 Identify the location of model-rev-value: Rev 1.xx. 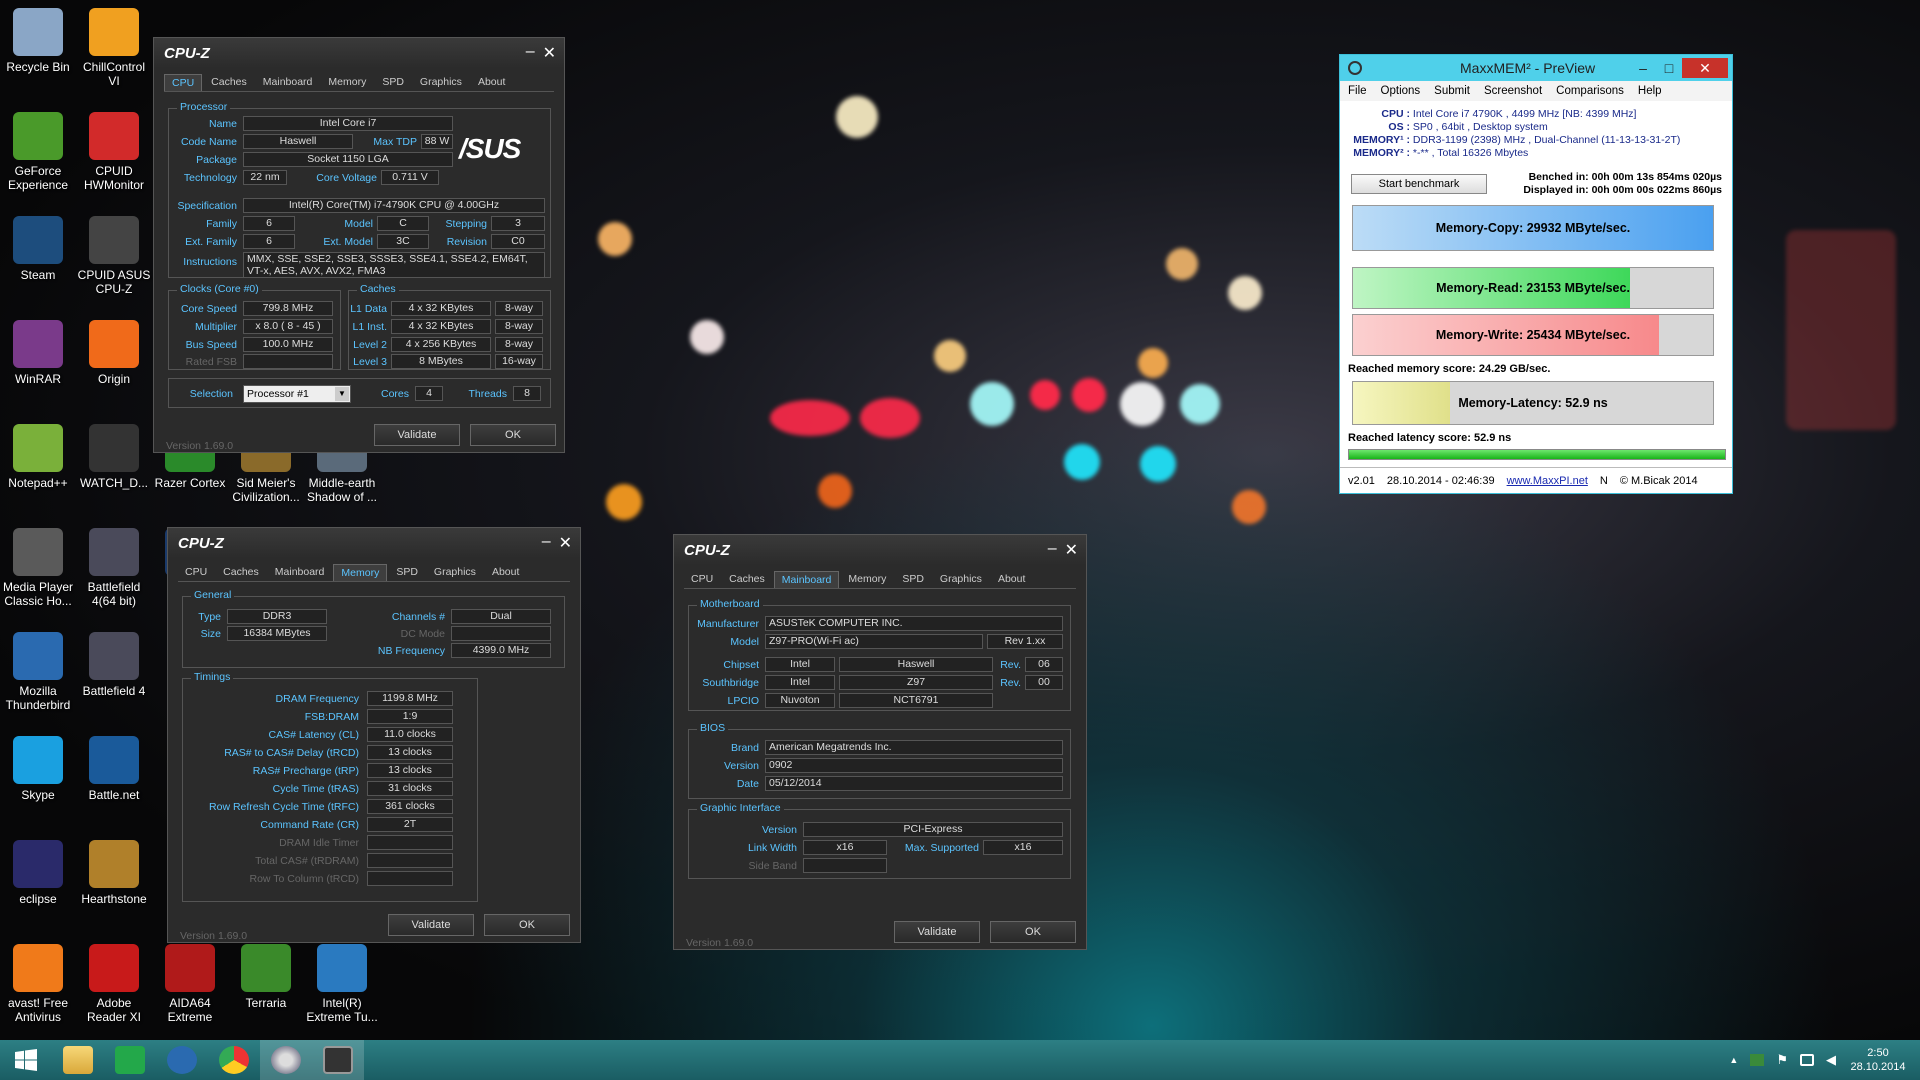
(1025, 641).